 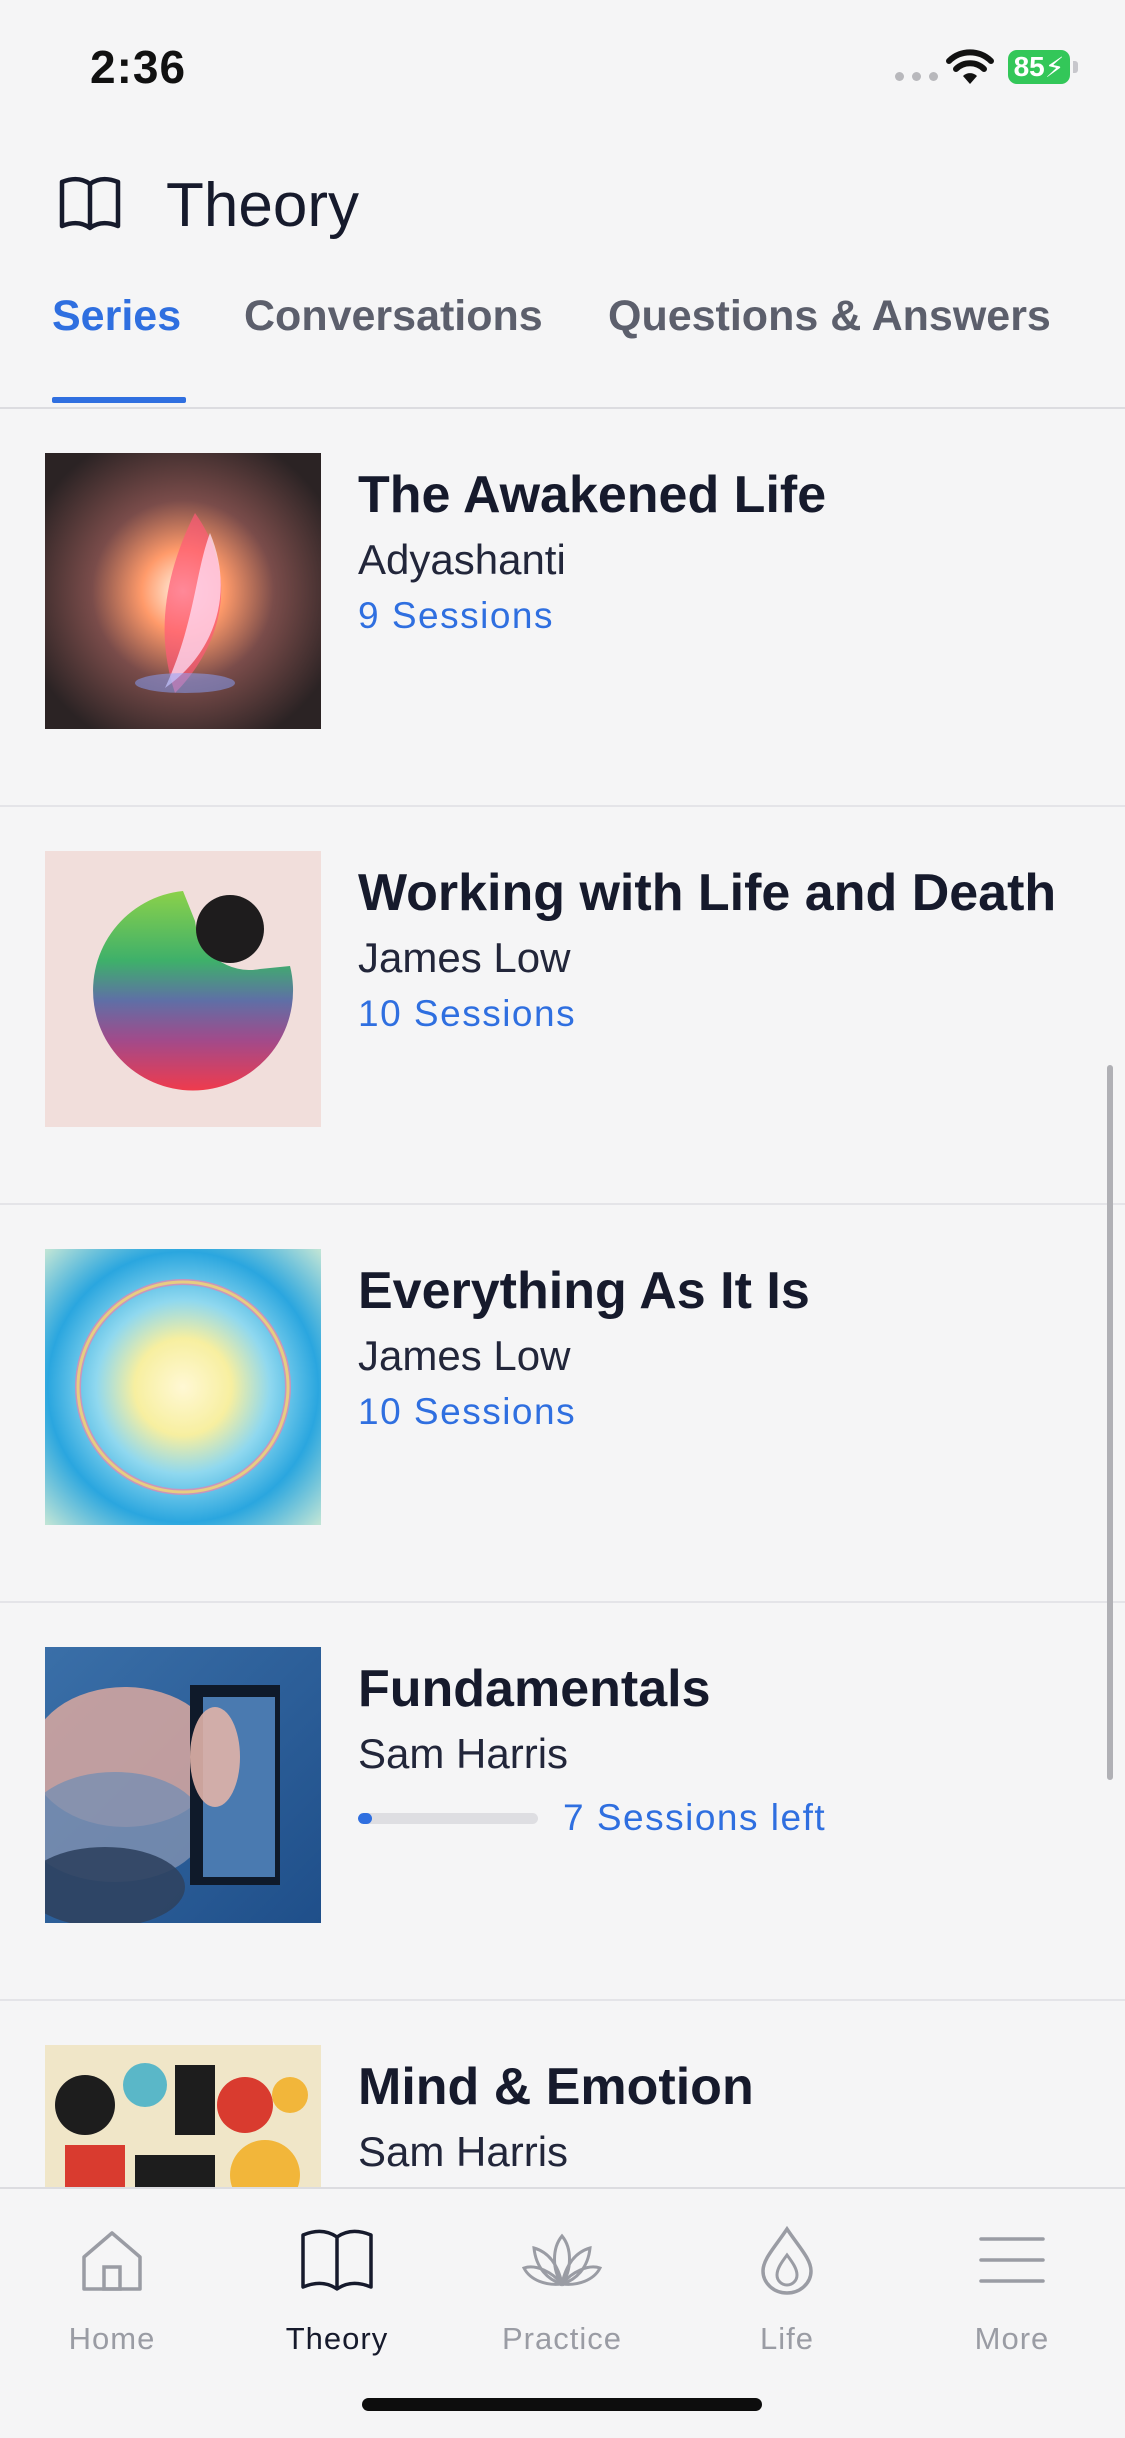 I want to click on battery-icon: 85 ⚡, so click(x=1039, y=67).